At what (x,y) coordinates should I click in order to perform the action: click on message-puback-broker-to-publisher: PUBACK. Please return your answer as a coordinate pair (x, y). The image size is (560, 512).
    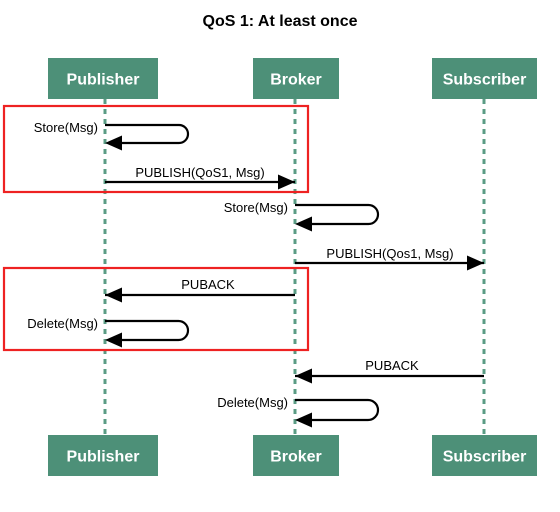
    Looking at the image, I should click on (200, 290).